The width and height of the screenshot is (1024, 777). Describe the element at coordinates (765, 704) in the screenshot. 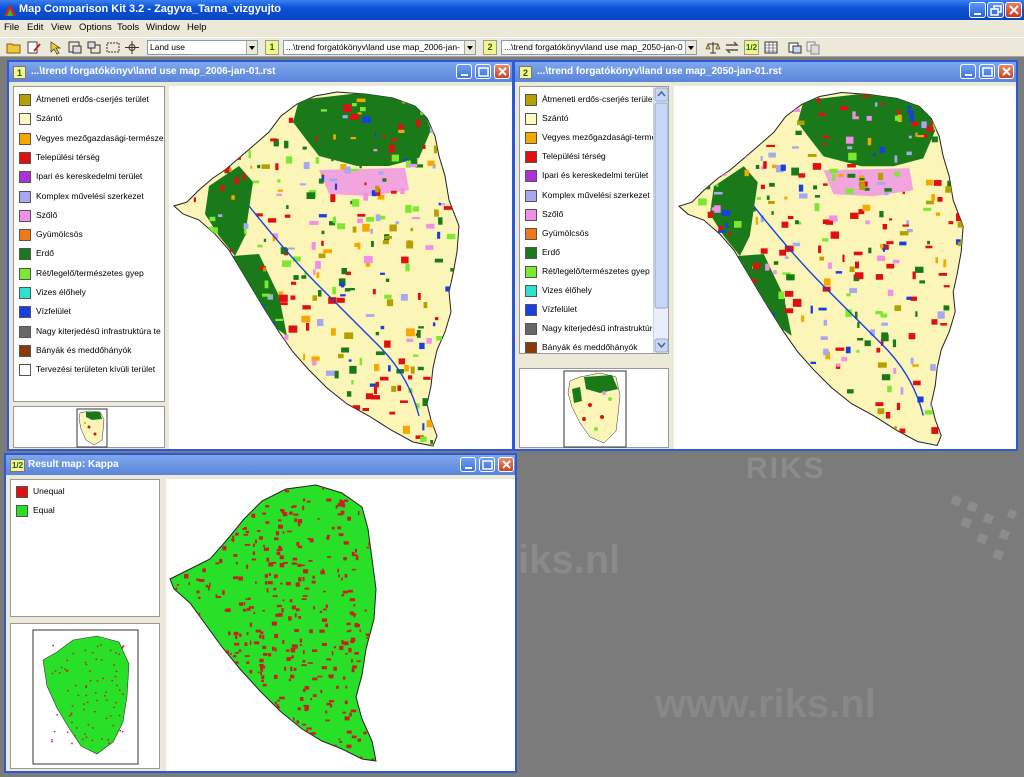

I see `watermark-url: www.riks.nl` at that location.